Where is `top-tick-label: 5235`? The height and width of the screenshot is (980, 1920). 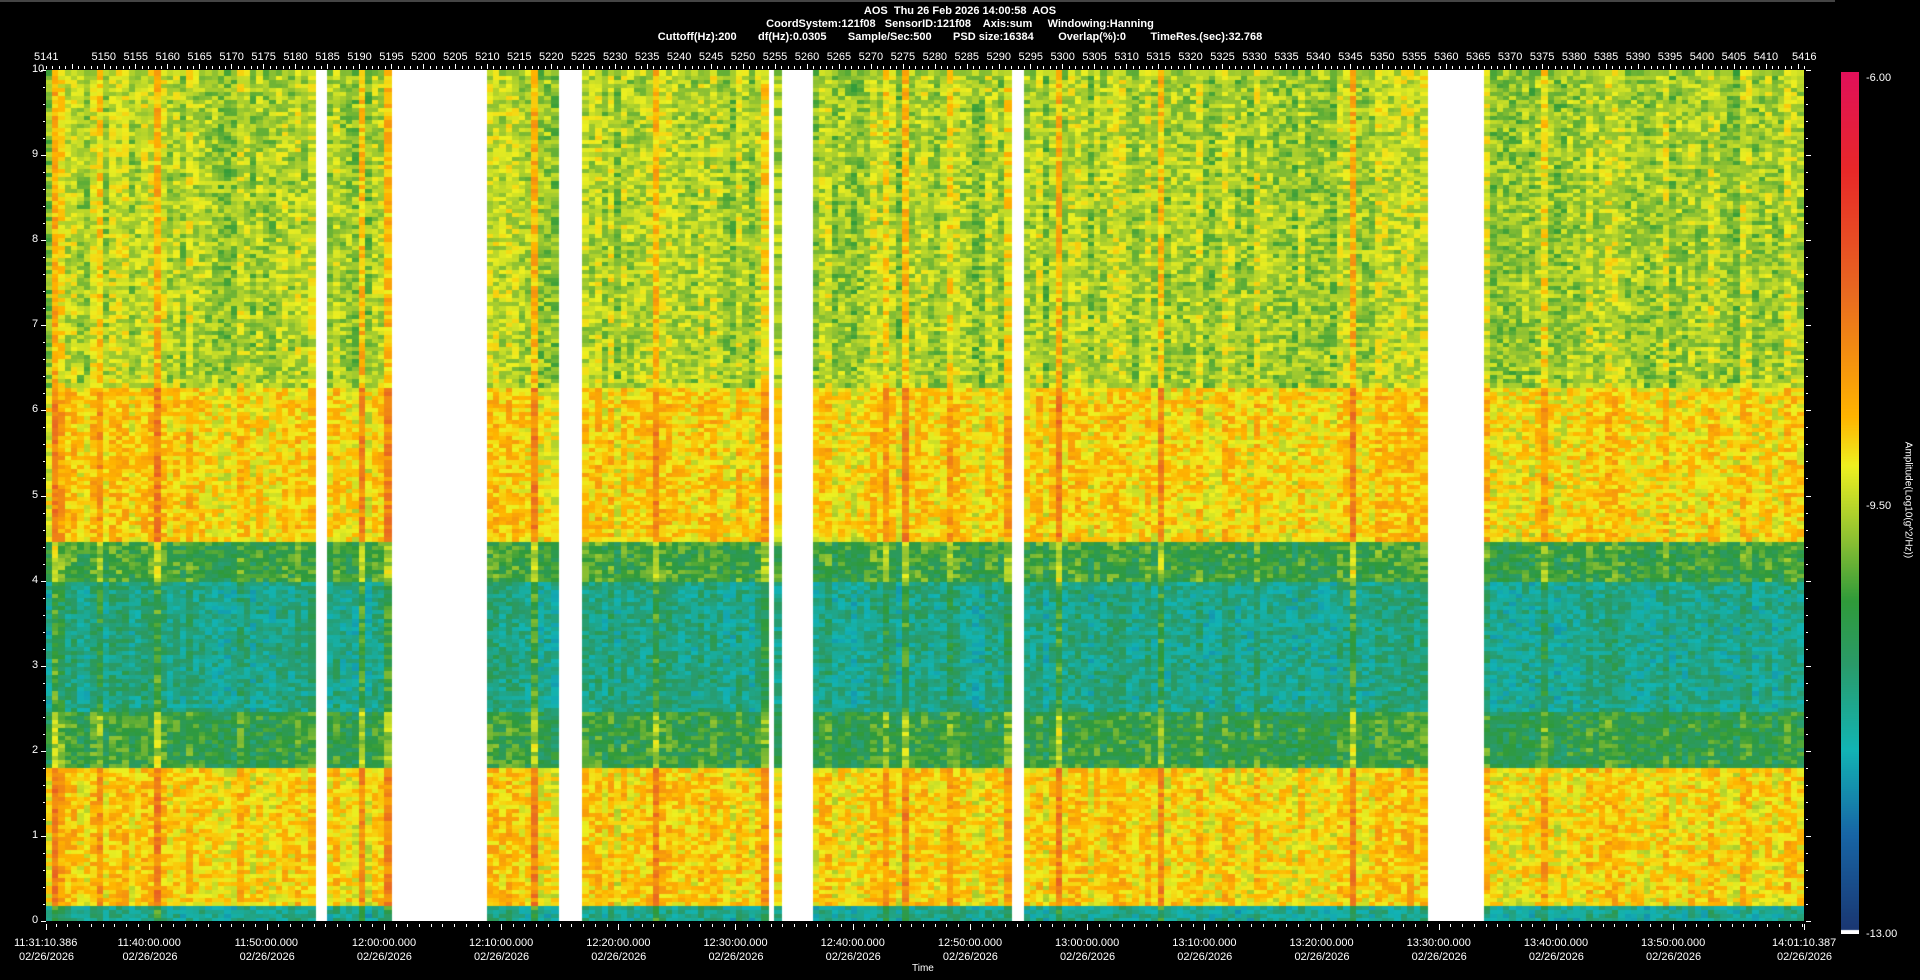 top-tick-label: 5235 is located at coordinates (647, 57).